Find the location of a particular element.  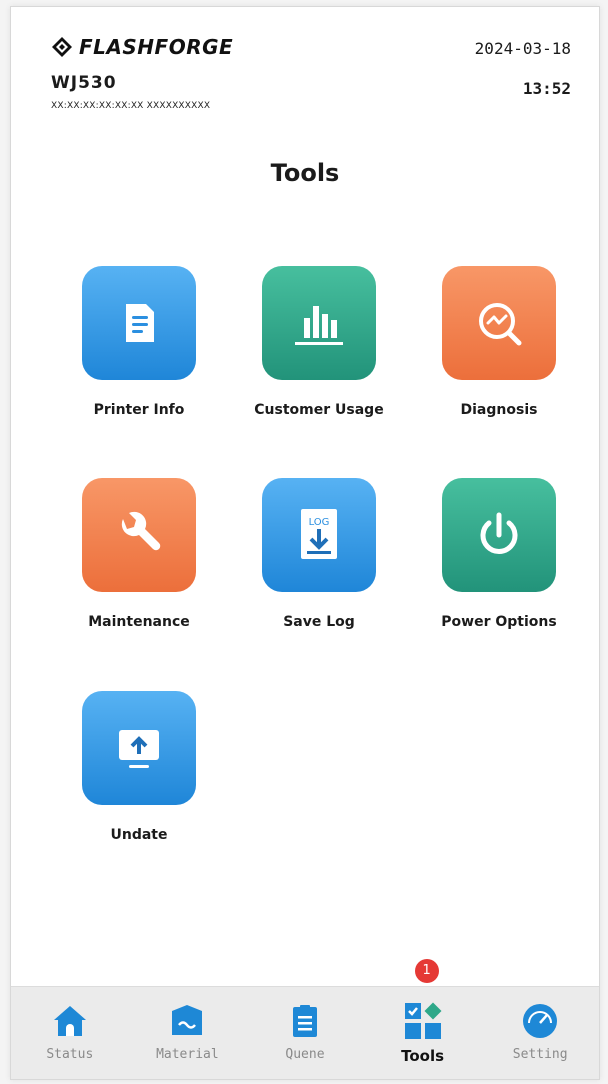

document-icon is located at coordinates (140, 323).